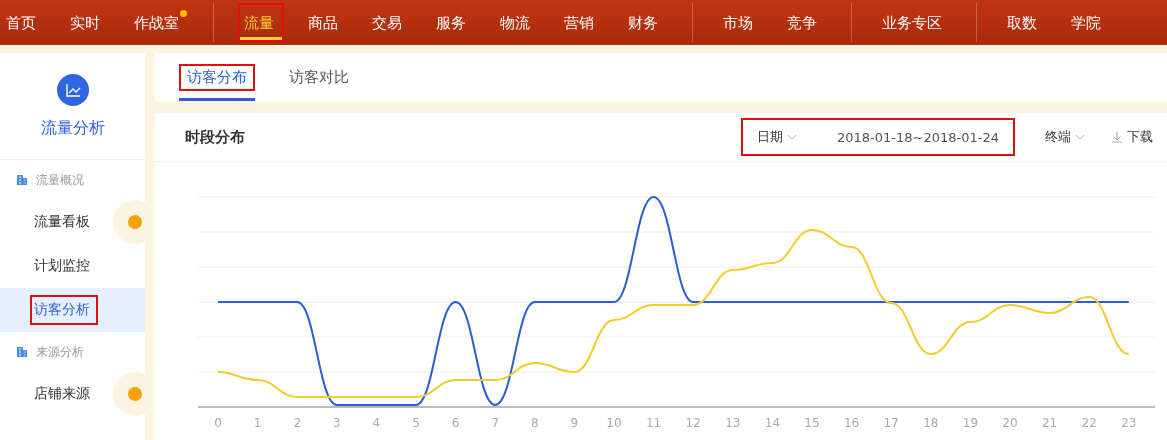 This screenshot has height=440, width=1167. Describe the element at coordinates (319, 77) in the screenshot. I see `tab: 访客对比` at that location.